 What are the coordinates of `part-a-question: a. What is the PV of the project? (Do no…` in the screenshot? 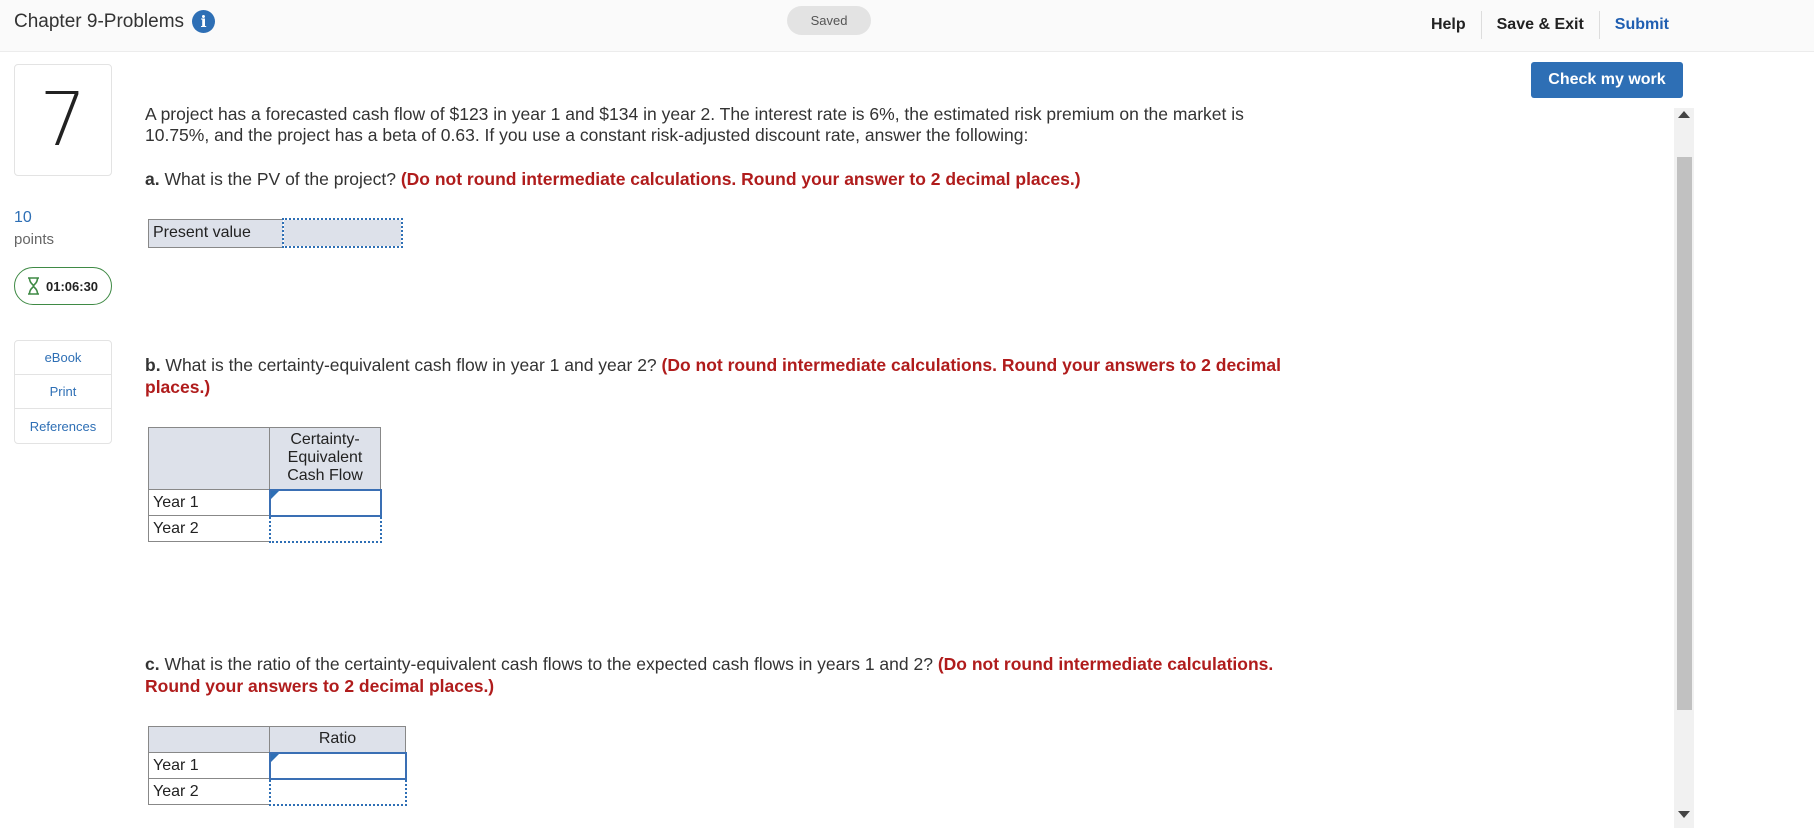 It's located at (715, 179).